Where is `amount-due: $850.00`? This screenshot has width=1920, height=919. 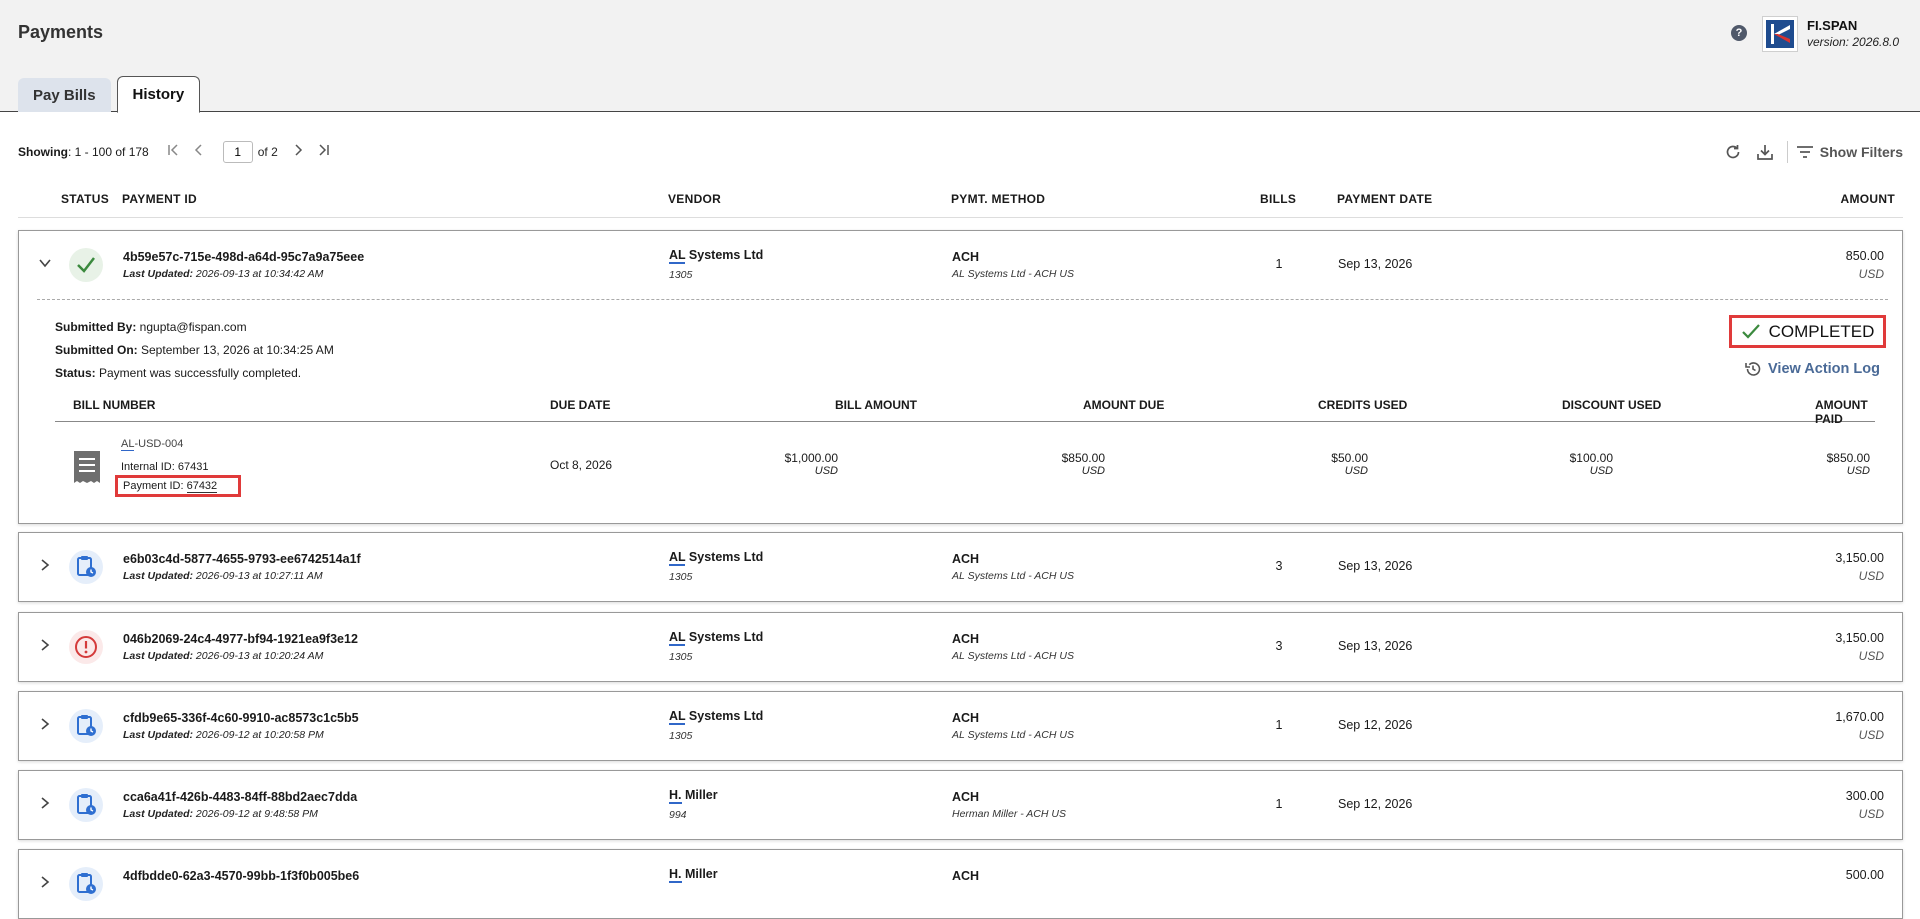 amount-due: $850.00 is located at coordinates (1083, 458).